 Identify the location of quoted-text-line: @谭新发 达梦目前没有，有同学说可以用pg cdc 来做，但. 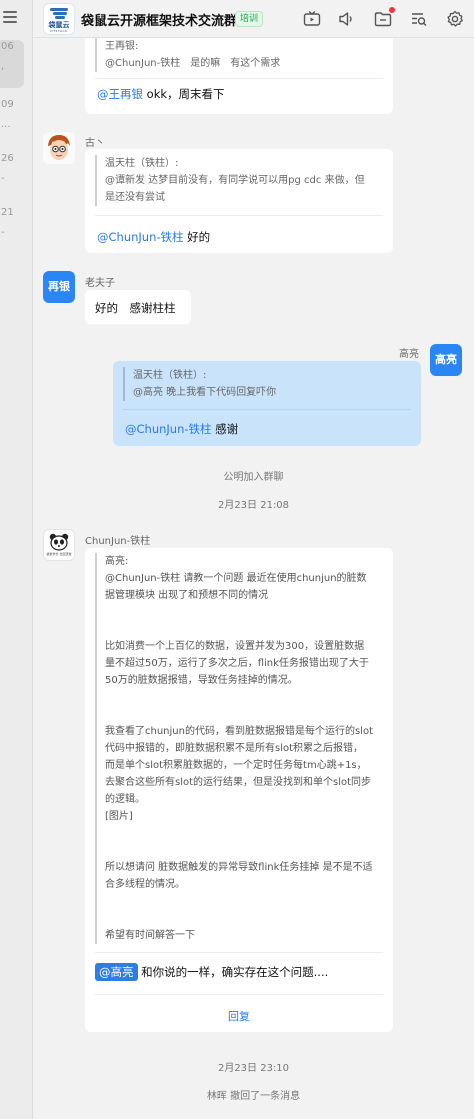
(235, 180).